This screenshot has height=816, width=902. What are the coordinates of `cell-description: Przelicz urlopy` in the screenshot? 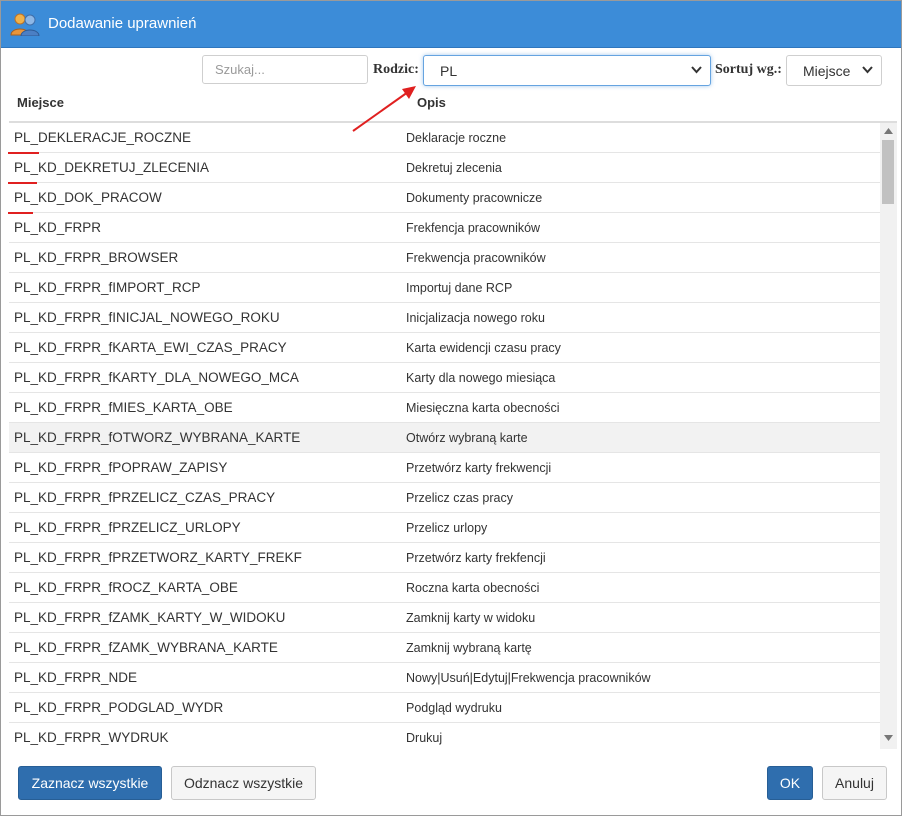 It's located at (447, 528).